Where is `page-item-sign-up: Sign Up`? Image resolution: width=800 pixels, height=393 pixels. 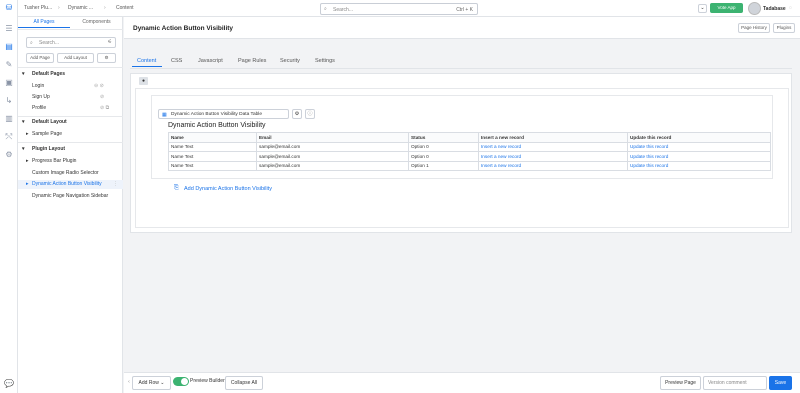 page-item-sign-up: Sign Up is located at coordinates (41, 97).